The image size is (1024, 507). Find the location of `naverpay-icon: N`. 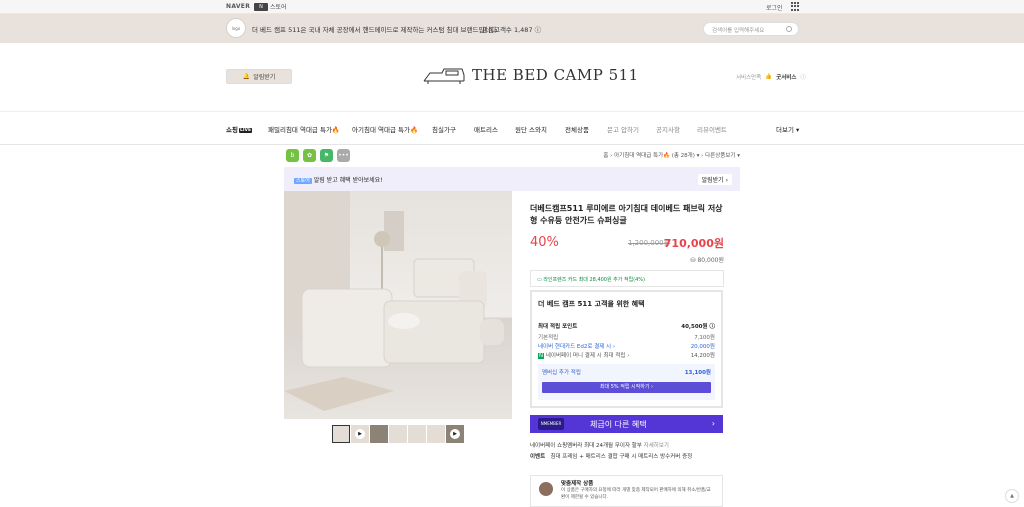

naverpay-icon: N is located at coordinates (541, 356).